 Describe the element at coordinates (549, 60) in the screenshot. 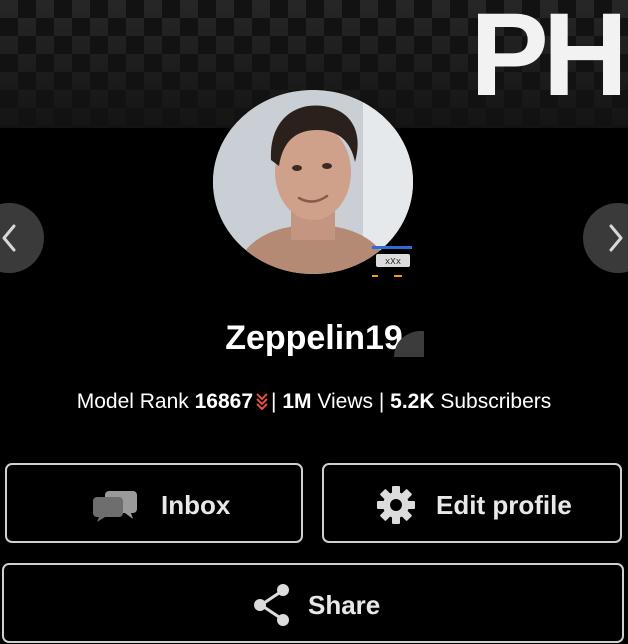

I see `banner-logo: PH` at that location.